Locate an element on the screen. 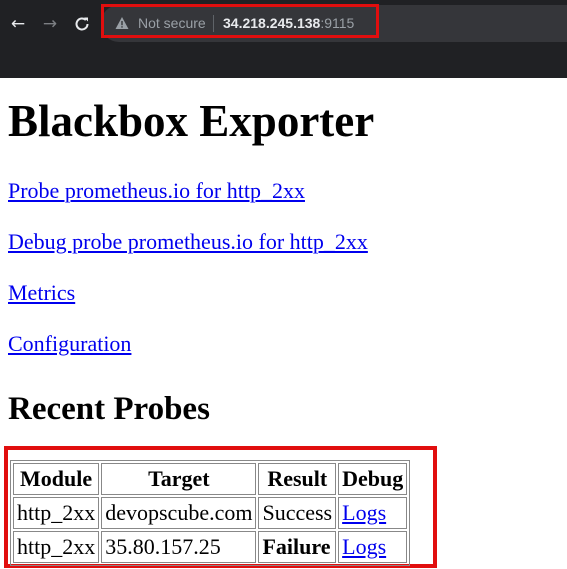  url-highlight-box is located at coordinates (240, 21).